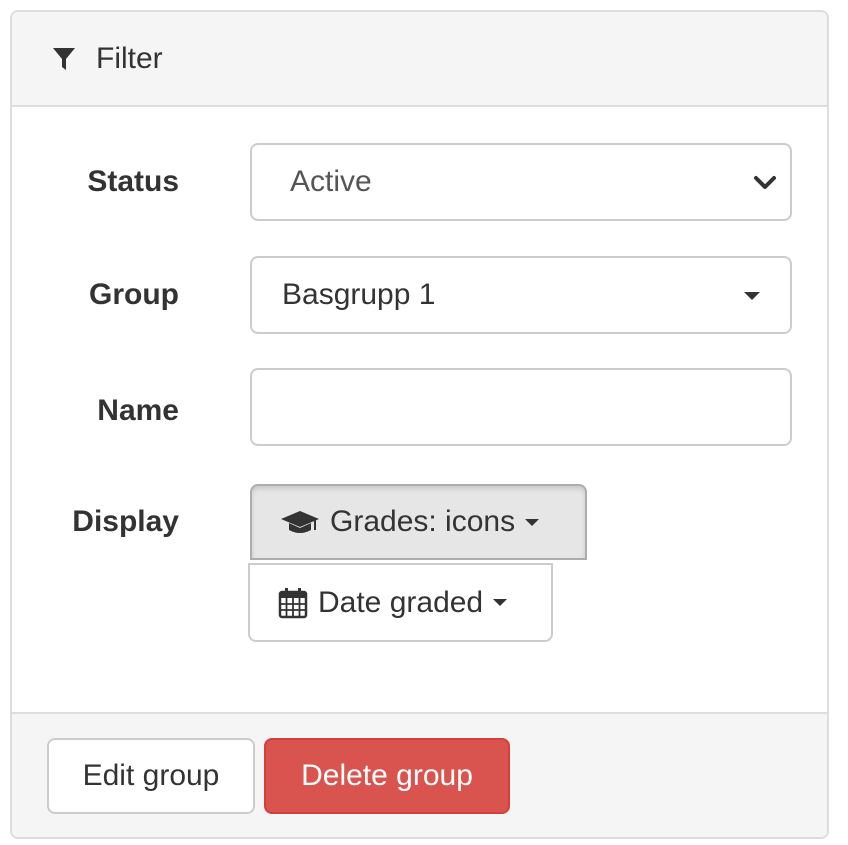 The height and width of the screenshot is (845, 848). I want to click on calendar-icon, so click(293, 602).